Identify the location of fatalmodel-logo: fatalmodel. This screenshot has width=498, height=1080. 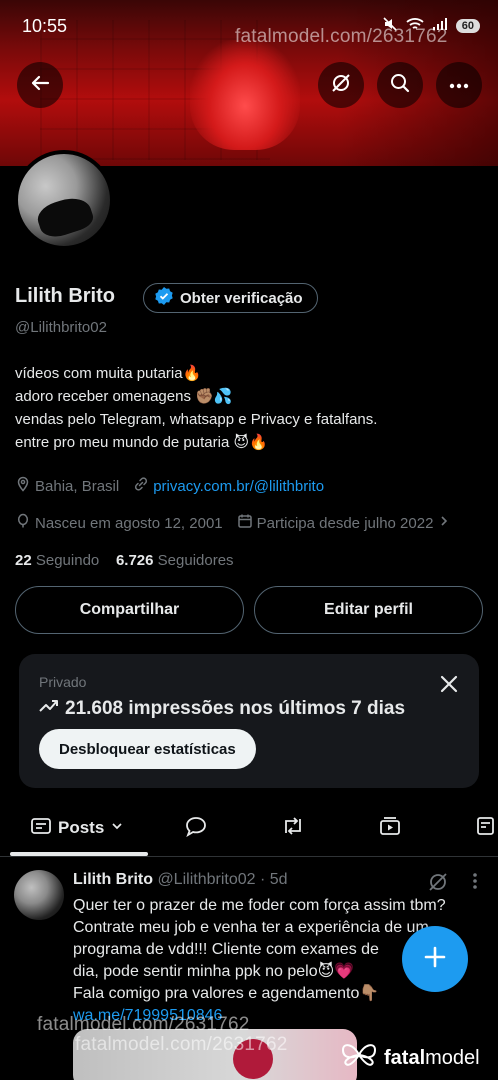
(410, 1058).